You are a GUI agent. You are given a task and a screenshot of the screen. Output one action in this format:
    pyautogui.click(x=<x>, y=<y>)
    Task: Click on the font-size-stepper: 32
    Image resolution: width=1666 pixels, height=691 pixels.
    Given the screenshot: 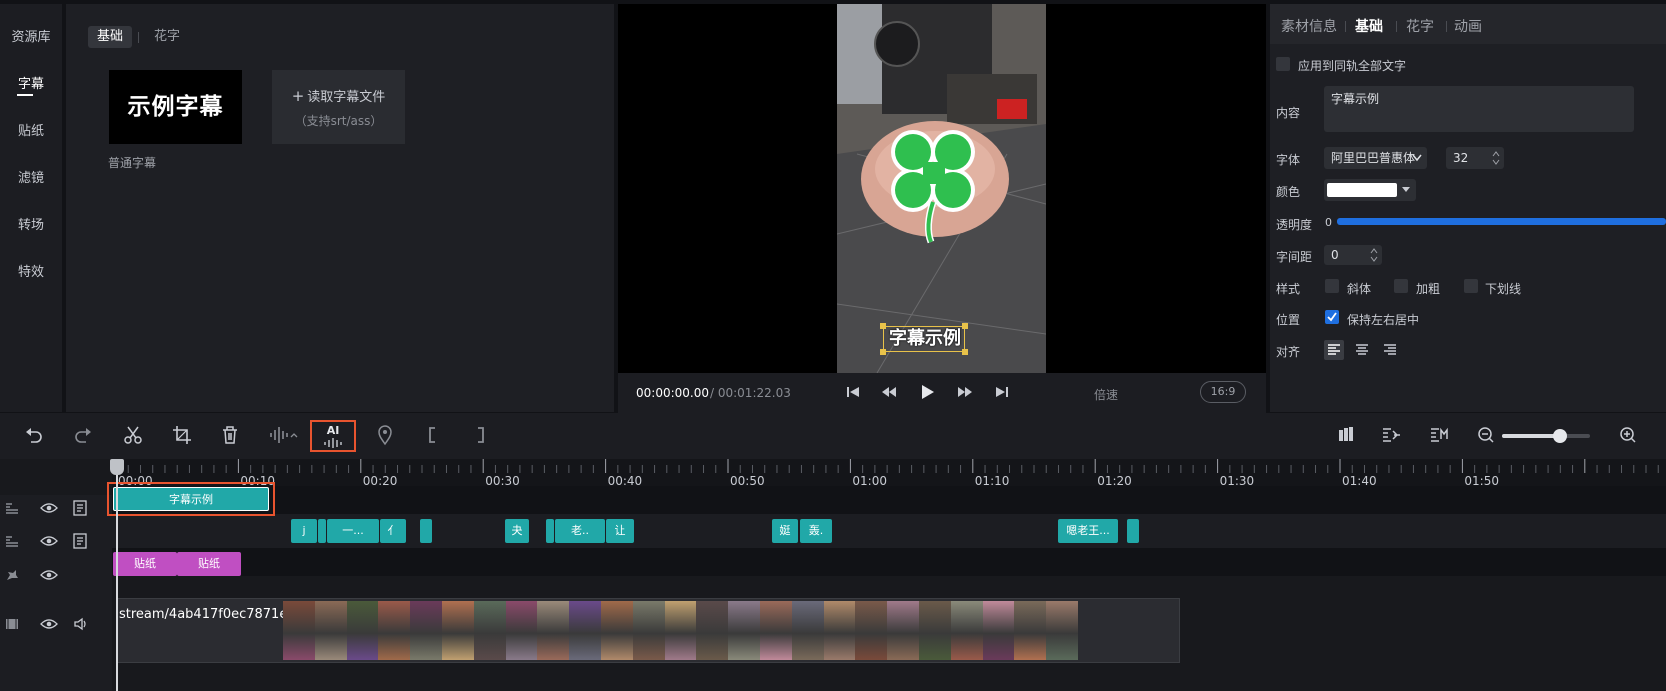 What is the action you would take?
    pyautogui.click(x=1475, y=158)
    